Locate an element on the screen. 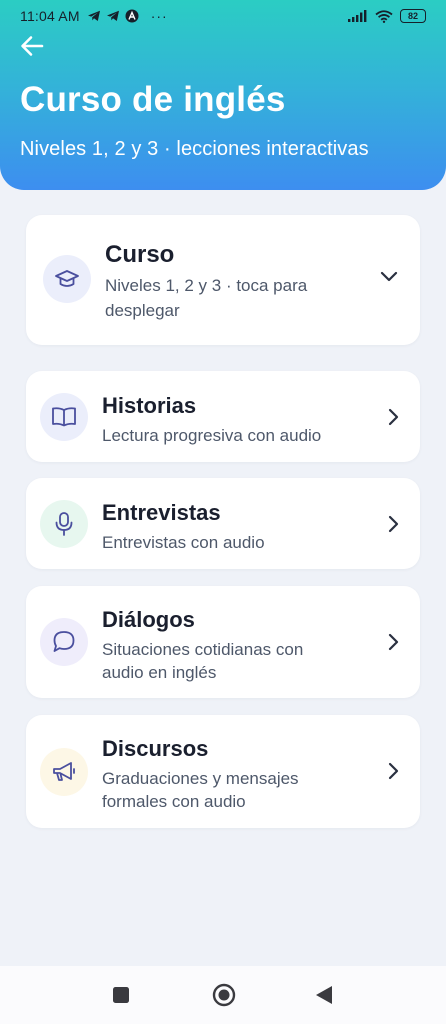 This screenshot has height=1024, width=446. dialogues-title: Diálogos is located at coordinates (148, 619).